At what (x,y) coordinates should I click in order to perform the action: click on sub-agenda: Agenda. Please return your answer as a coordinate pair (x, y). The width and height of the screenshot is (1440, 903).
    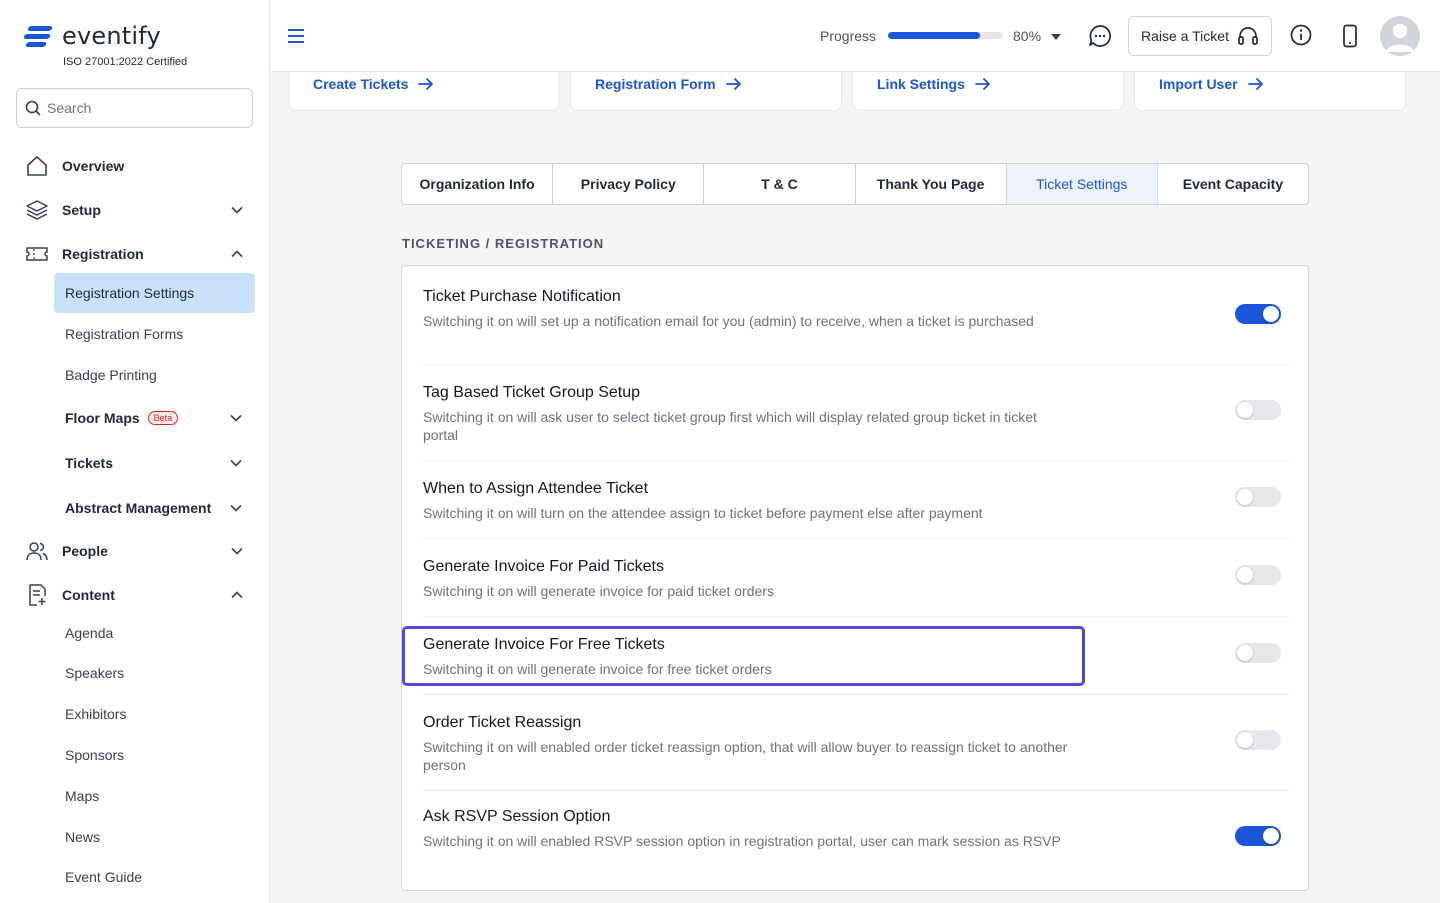
    Looking at the image, I should click on (154, 633).